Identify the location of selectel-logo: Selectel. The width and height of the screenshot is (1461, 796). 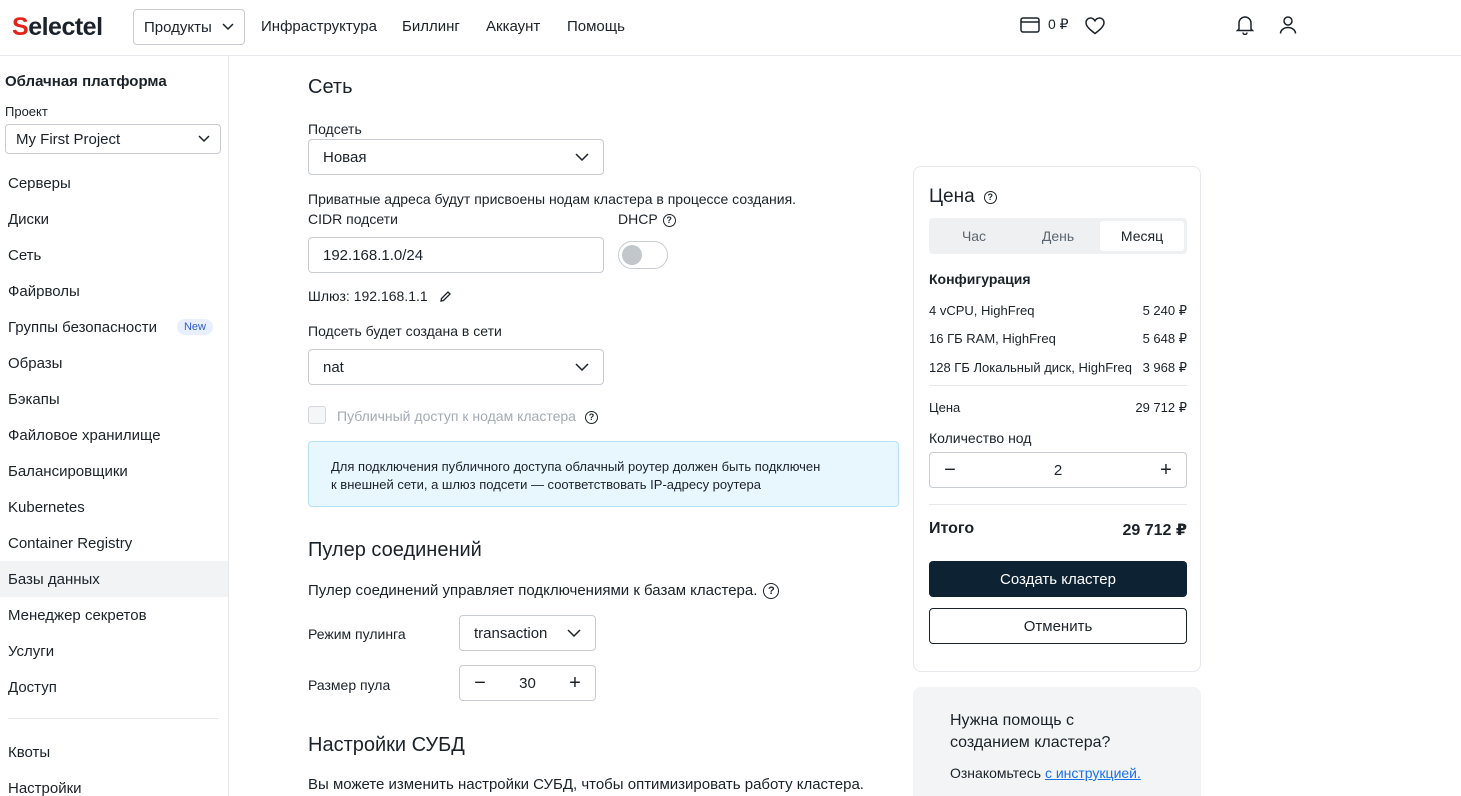
(57, 27).